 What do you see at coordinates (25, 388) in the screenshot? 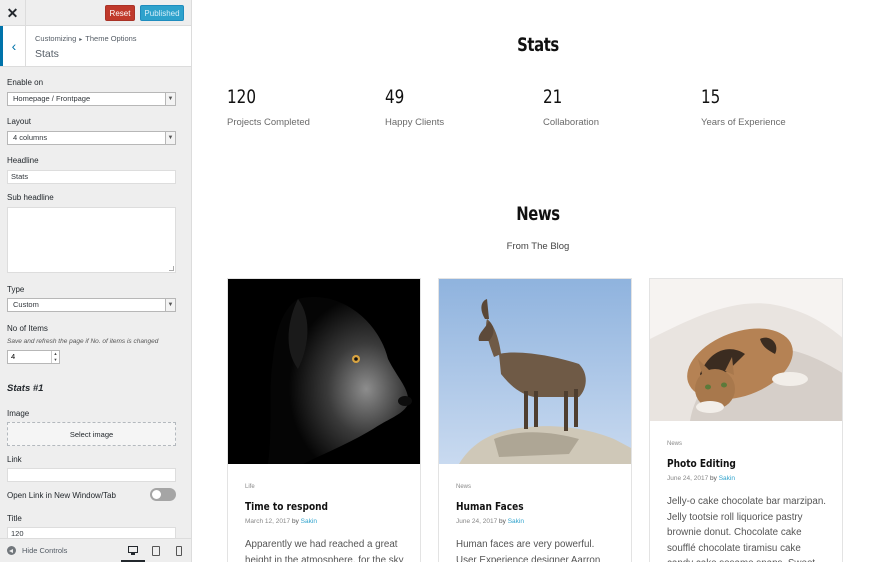
I see `stats-item-heading: Stats #1` at bounding box center [25, 388].